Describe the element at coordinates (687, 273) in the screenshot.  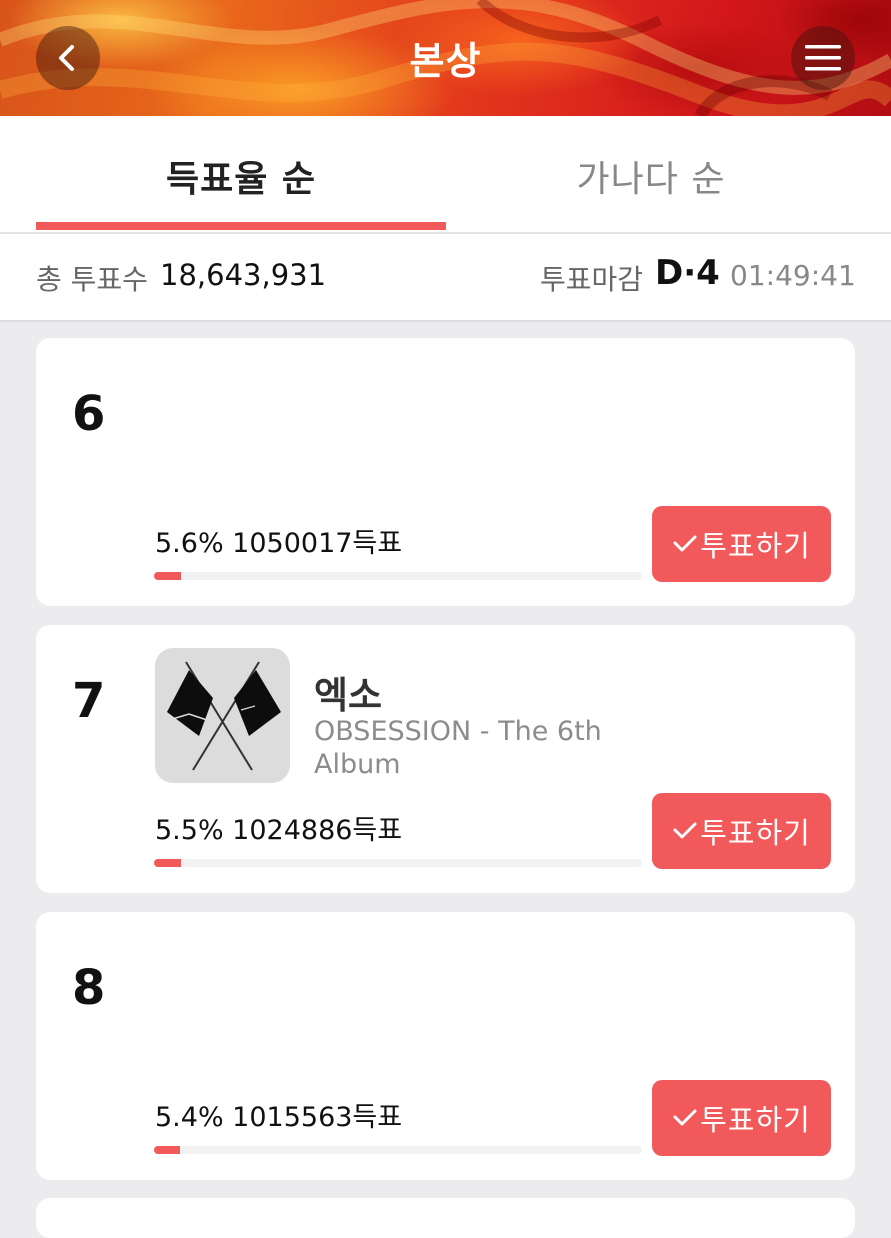
I see `d-day-badge: D·4` at that location.